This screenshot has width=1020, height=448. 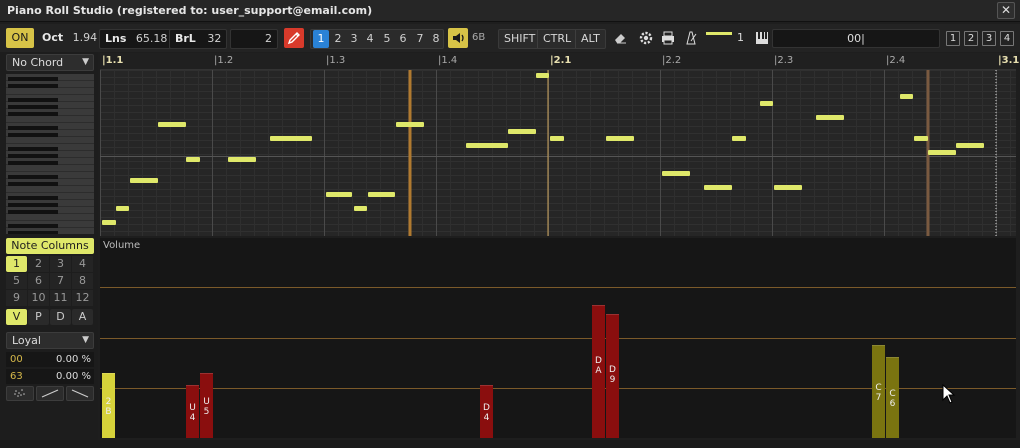 I want to click on note-column-button: 11, so click(x=60, y=298).